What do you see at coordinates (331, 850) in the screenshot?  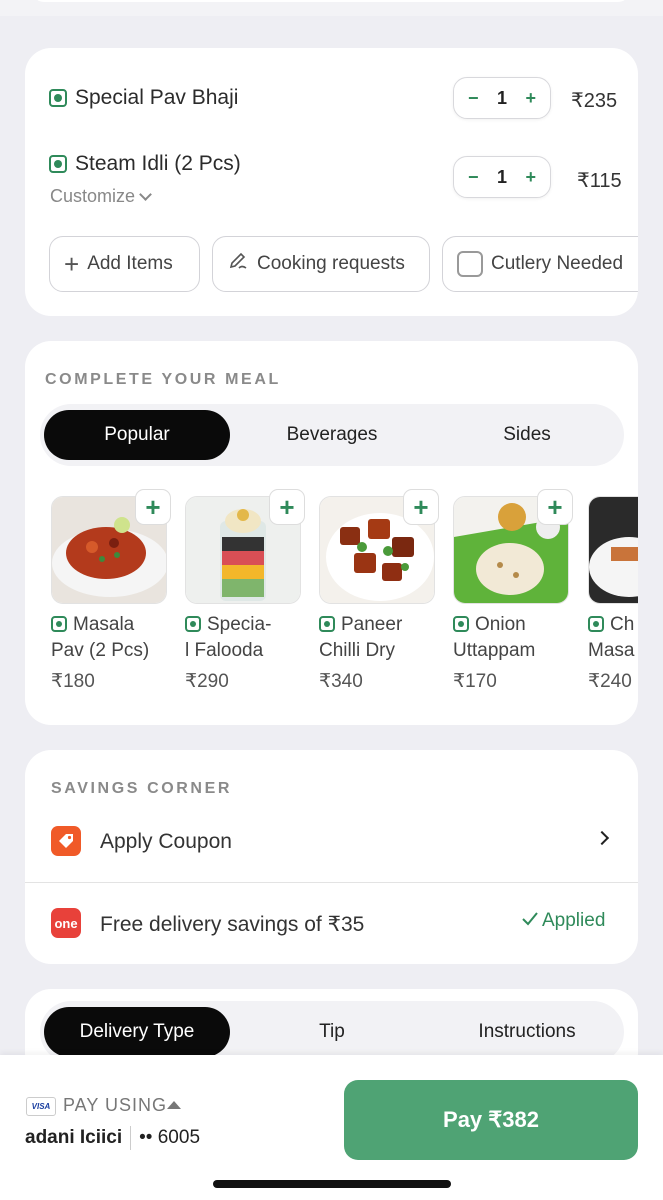 I see `apply-coupon-row: Apply Coupon` at bounding box center [331, 850].